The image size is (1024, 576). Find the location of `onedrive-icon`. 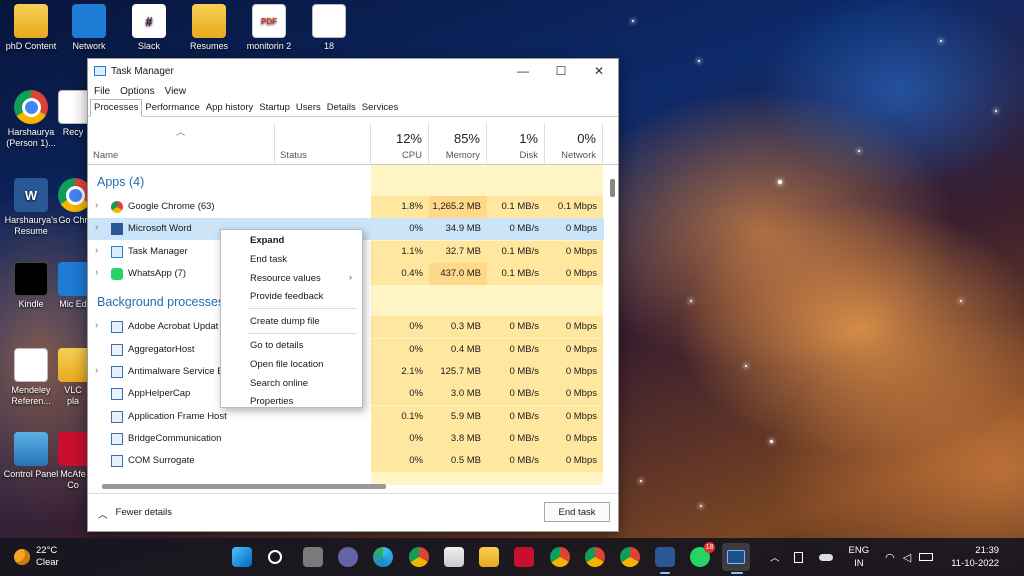

onedrive-icon is located at coordinates (825, 557).